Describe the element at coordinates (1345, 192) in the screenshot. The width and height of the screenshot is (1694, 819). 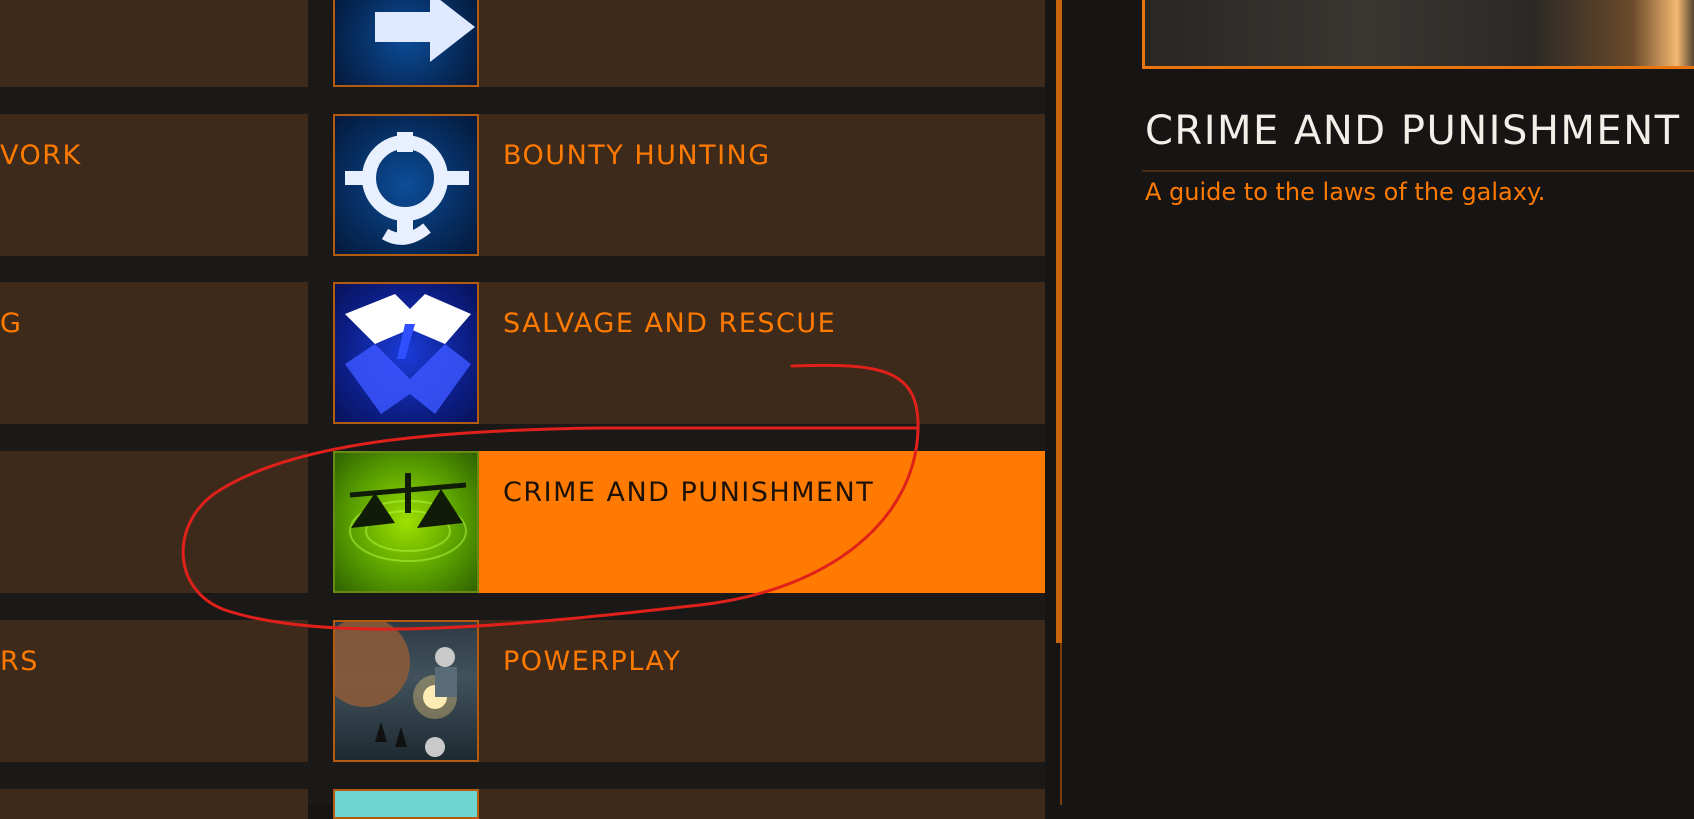
I see `detail-description: A guide to the laws of the galaxy.` at that location.